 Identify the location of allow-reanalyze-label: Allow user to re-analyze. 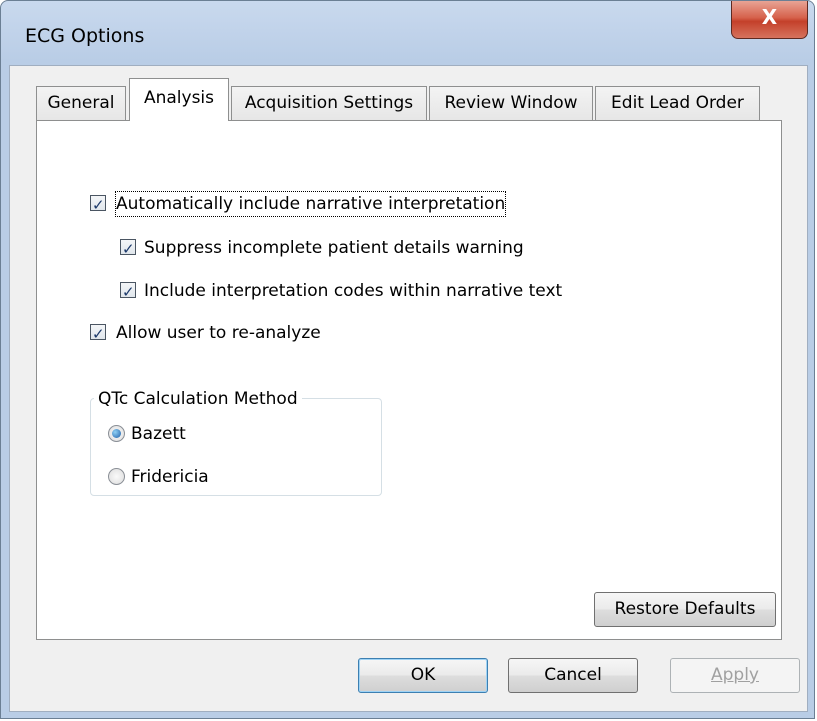
(218, 333).